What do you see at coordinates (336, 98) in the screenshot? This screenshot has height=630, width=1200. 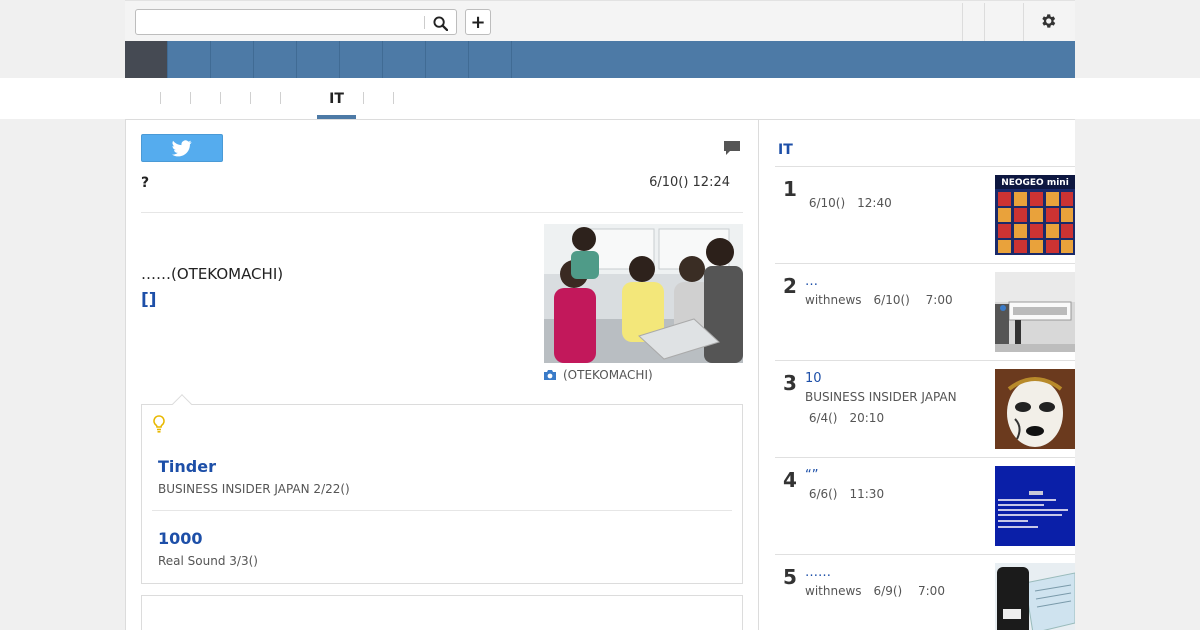 I see `tab-it: IT` at bounding box center [336, 98].